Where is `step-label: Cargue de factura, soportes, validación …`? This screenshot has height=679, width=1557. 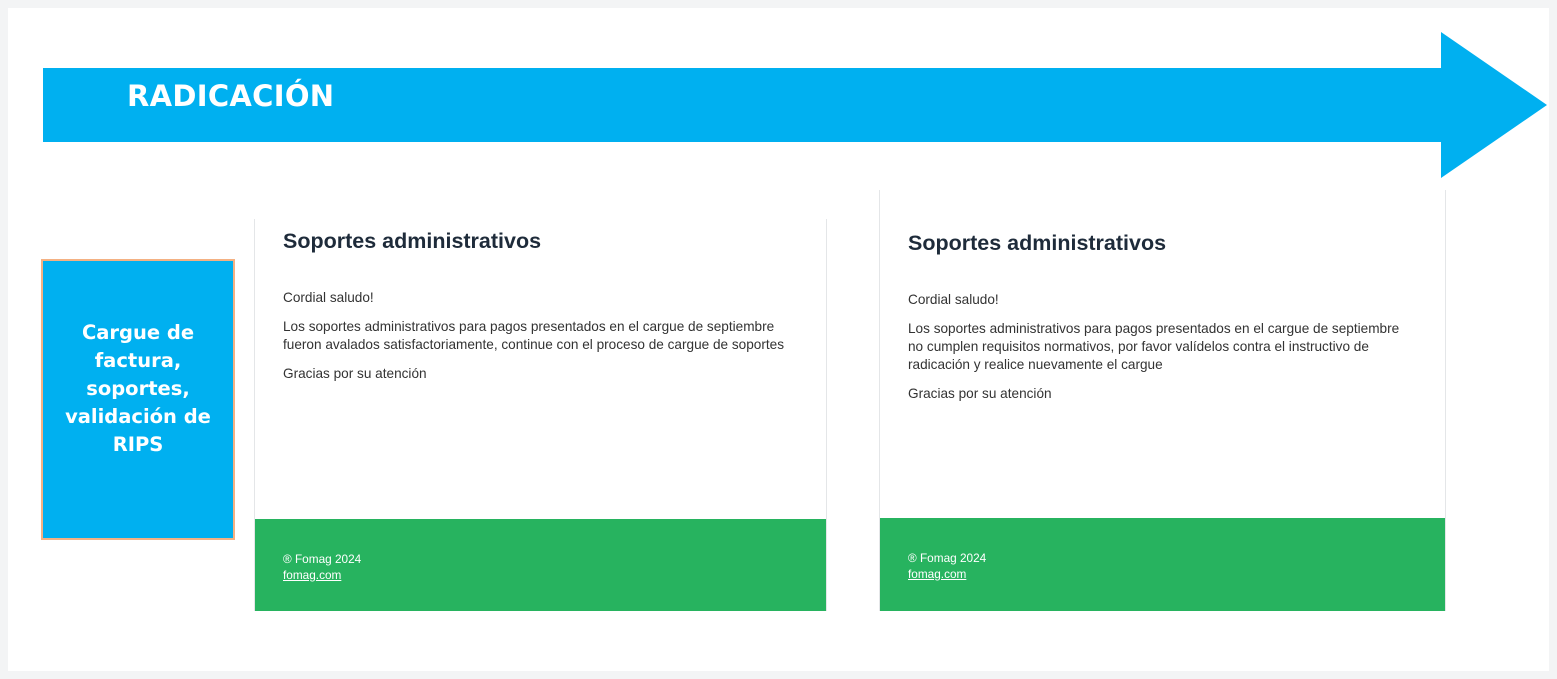
step-label: Cargue de factura, soportes, validación … is located at coordinates (138, 388).